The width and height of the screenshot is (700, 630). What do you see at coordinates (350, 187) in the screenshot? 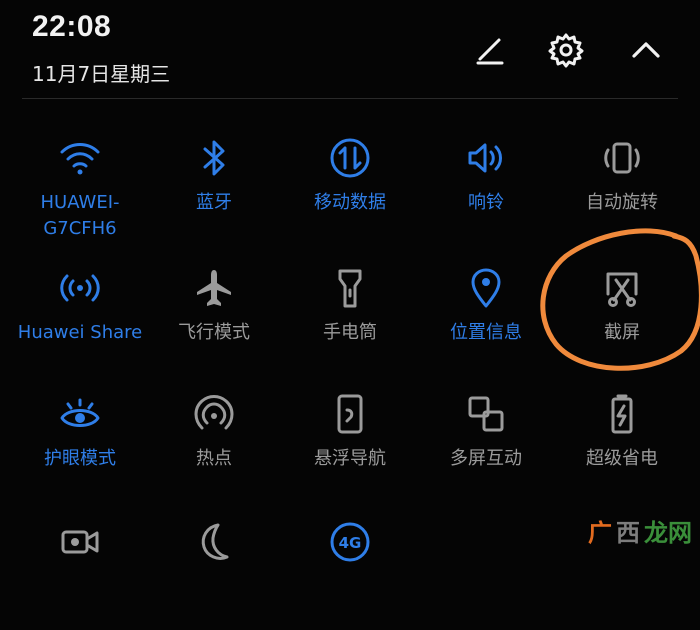
I see `tile-mobile-data: 移动数据` at bounding box center [350, 187].